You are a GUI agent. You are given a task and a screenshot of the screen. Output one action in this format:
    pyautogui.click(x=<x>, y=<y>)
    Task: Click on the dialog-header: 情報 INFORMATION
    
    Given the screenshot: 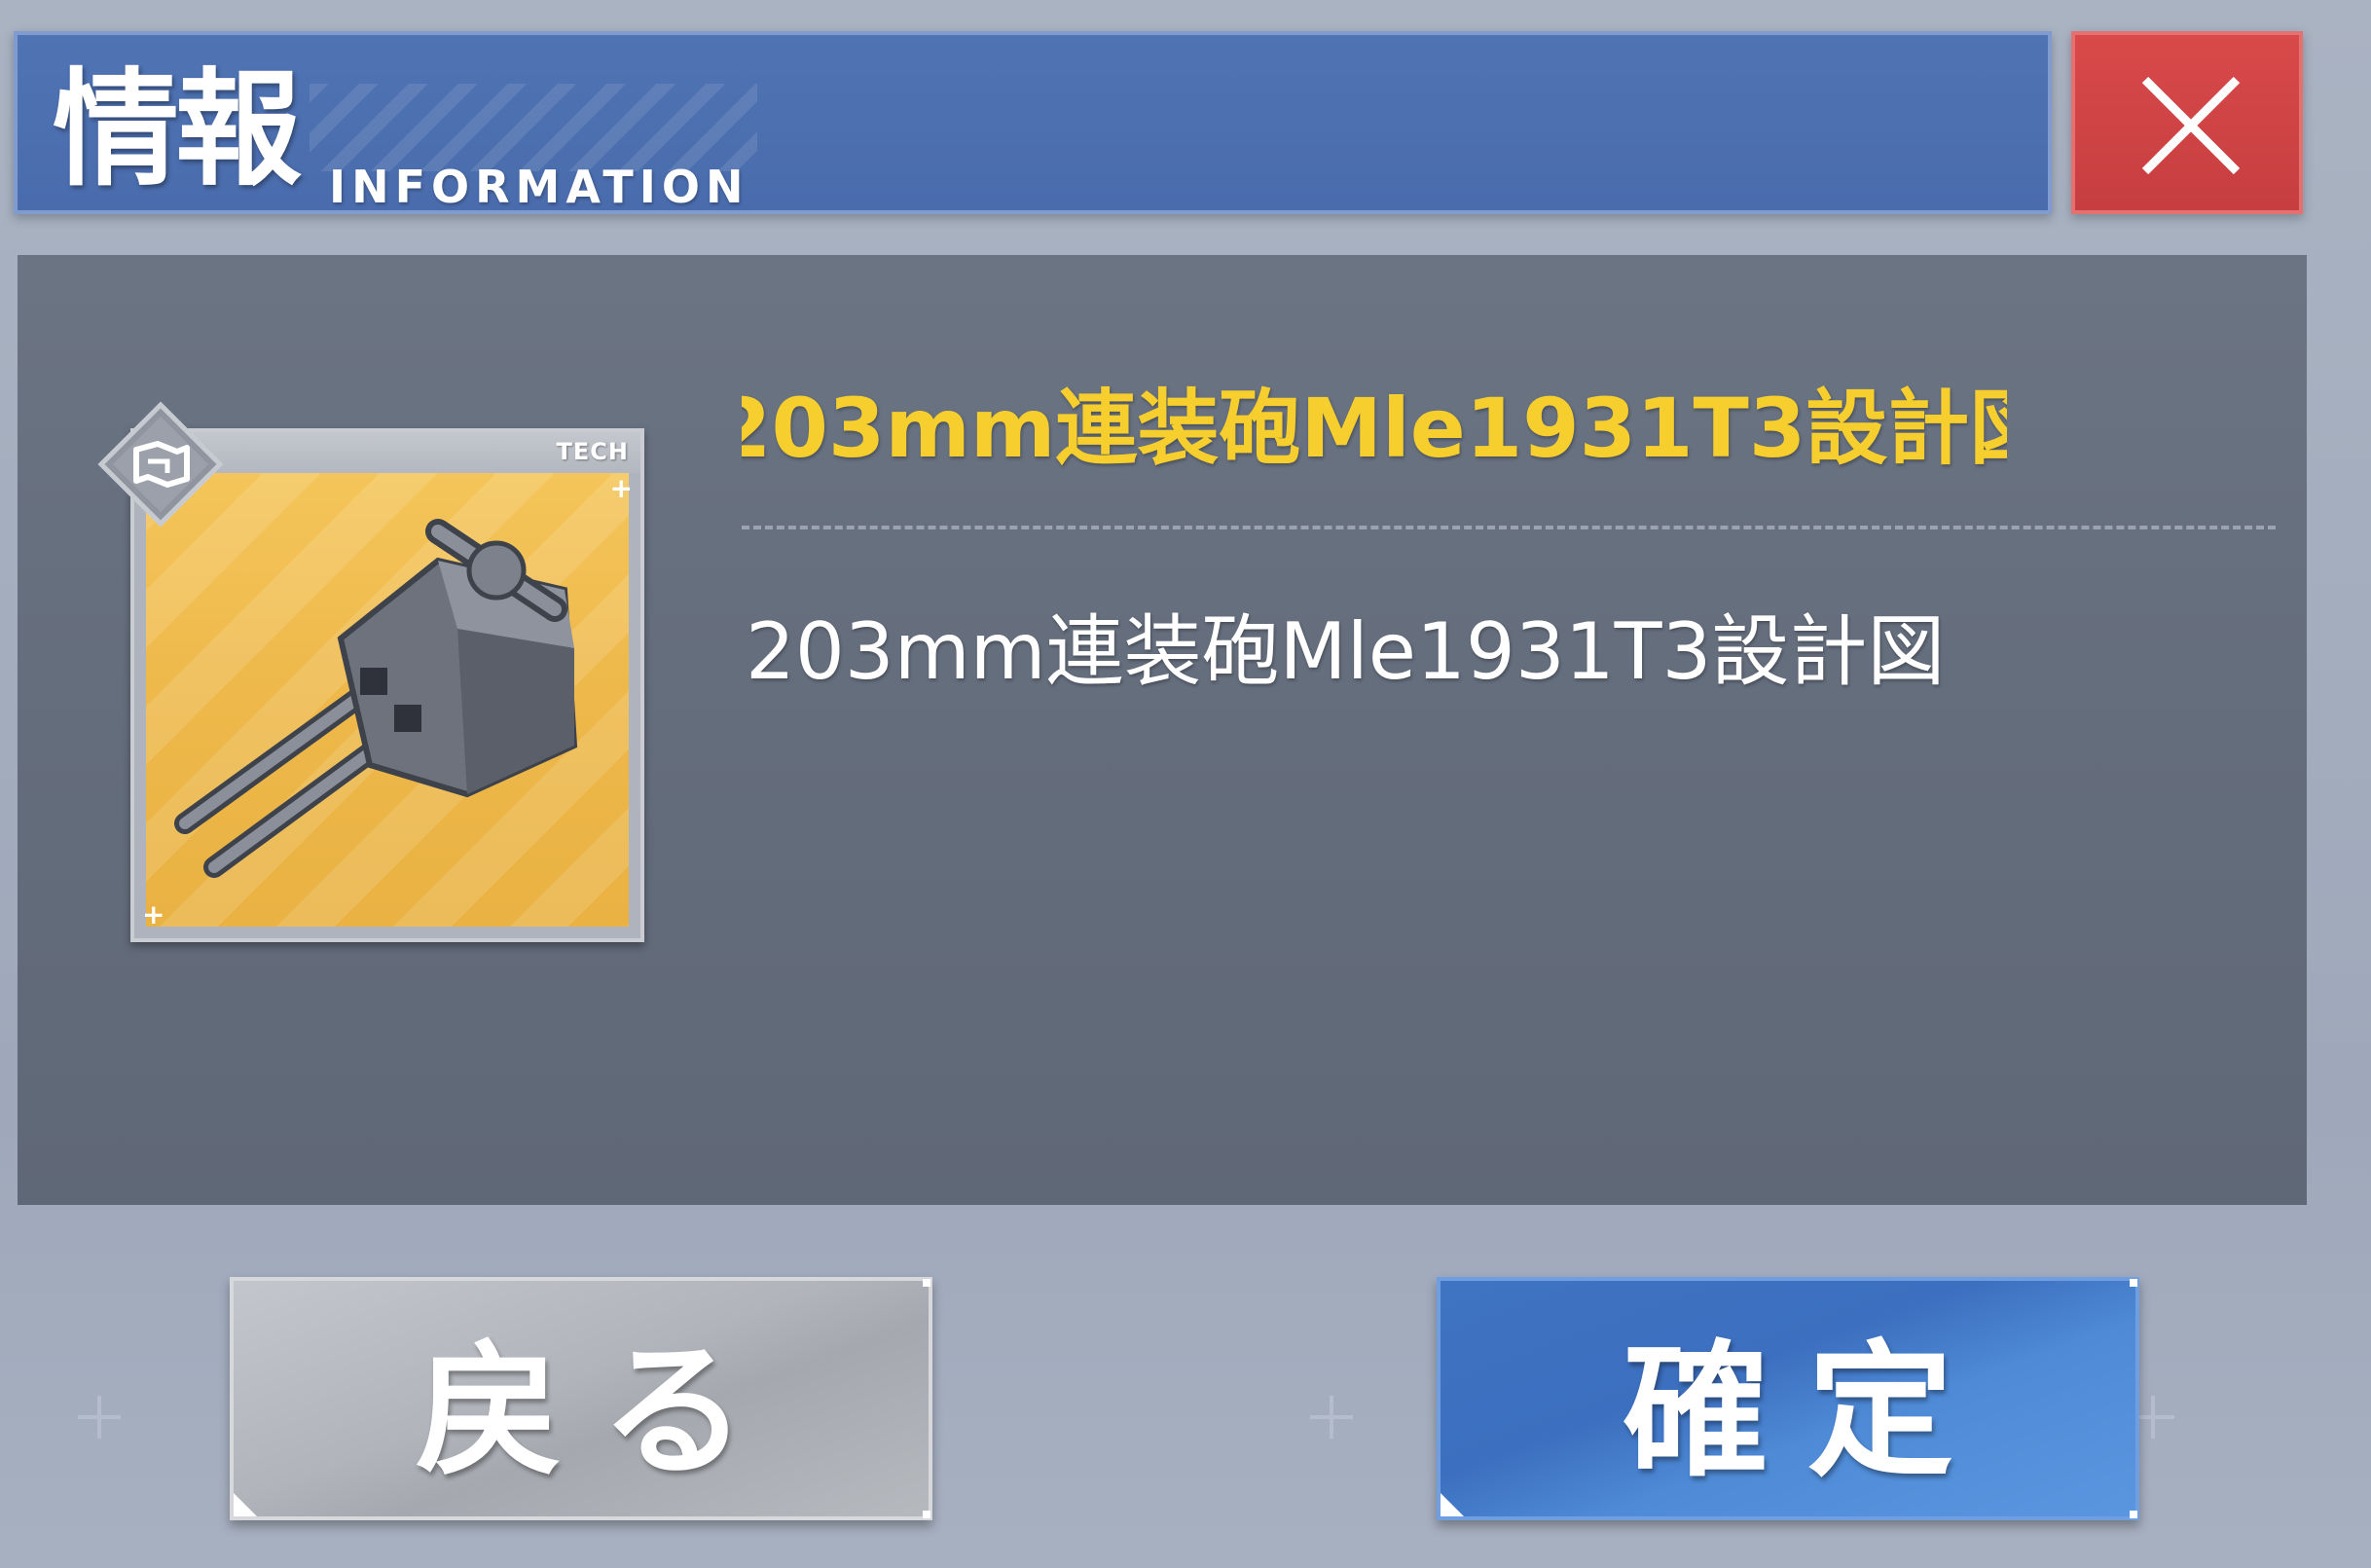 What is the action you would take?
    pyautogui.click(x=1033, y=122)
    